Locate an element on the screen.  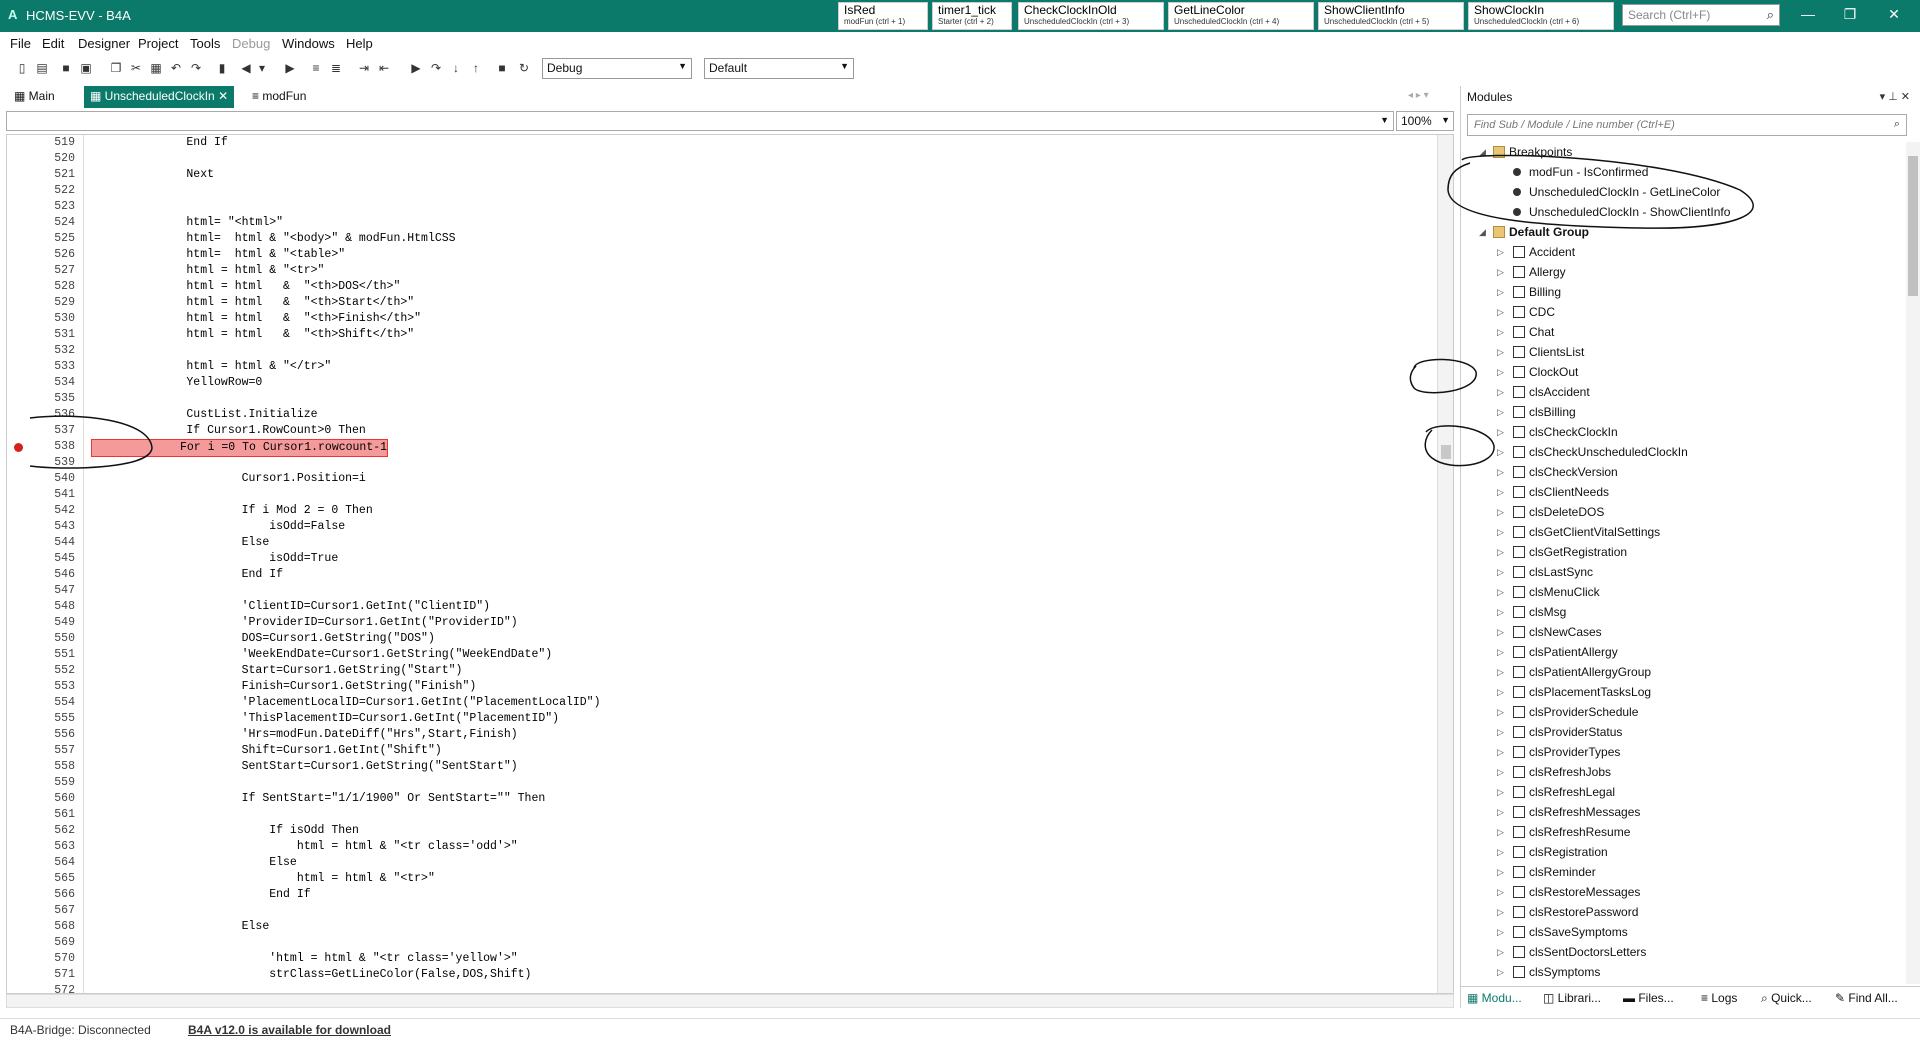
quick-tab-showclockin: ShowClockIn UnscheduledClockIn (ctrl + 6) is located at coordinates (1541, 16).